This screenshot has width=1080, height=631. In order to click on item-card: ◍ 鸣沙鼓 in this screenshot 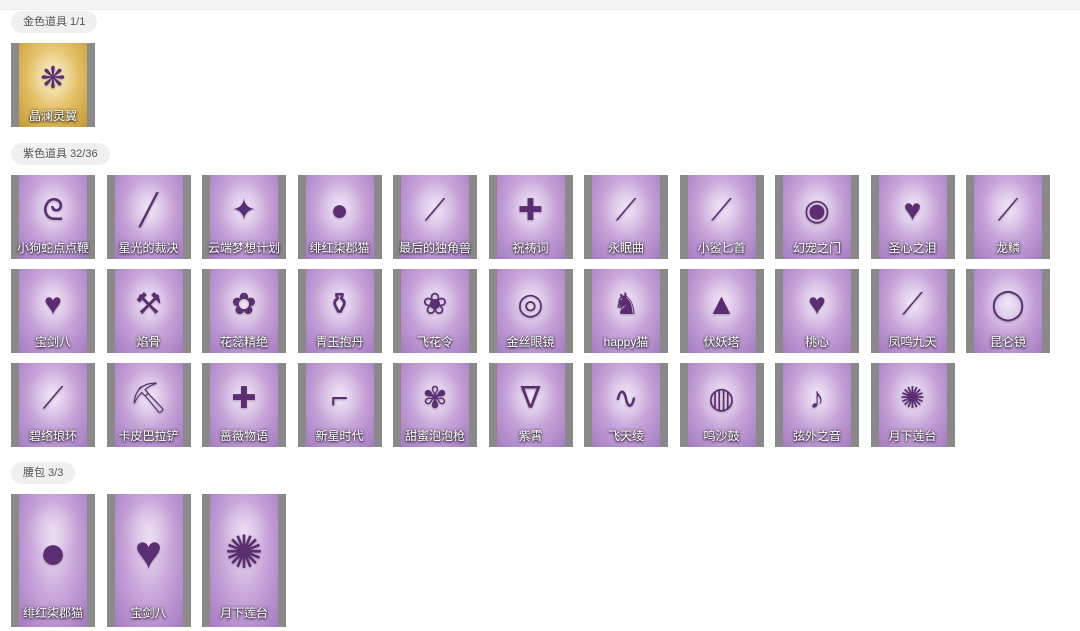, I will do `click(721, 405)`.